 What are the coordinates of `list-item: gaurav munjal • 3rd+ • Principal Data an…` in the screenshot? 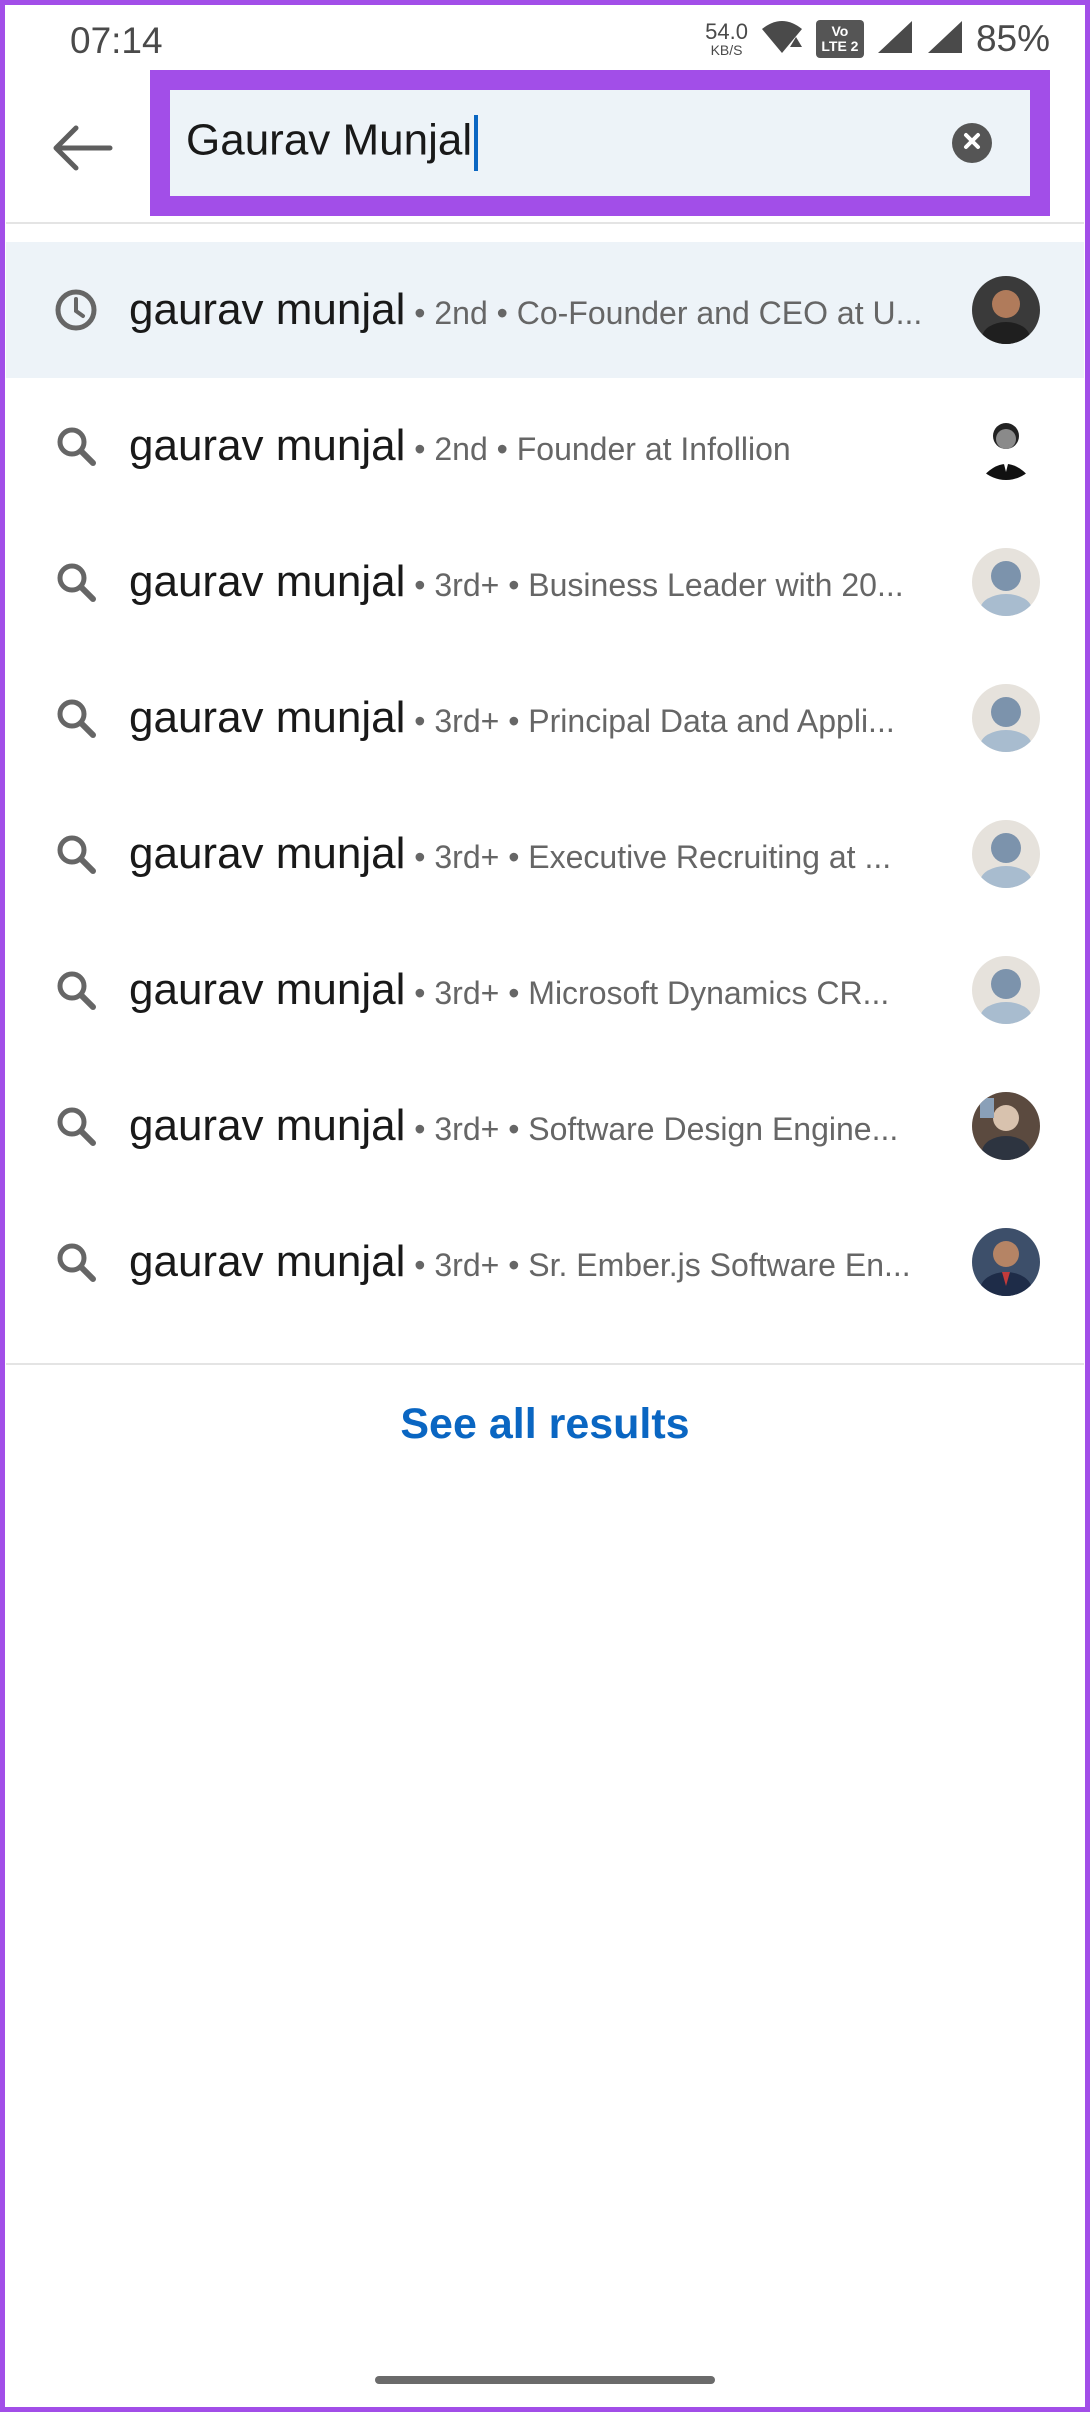 It's located at (545, 718).